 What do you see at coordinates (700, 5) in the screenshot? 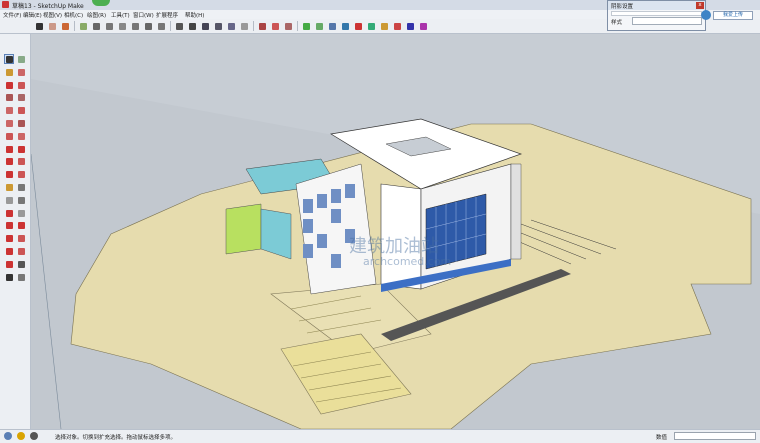
I see `close-icon: x` at bounding box center [700, 5].